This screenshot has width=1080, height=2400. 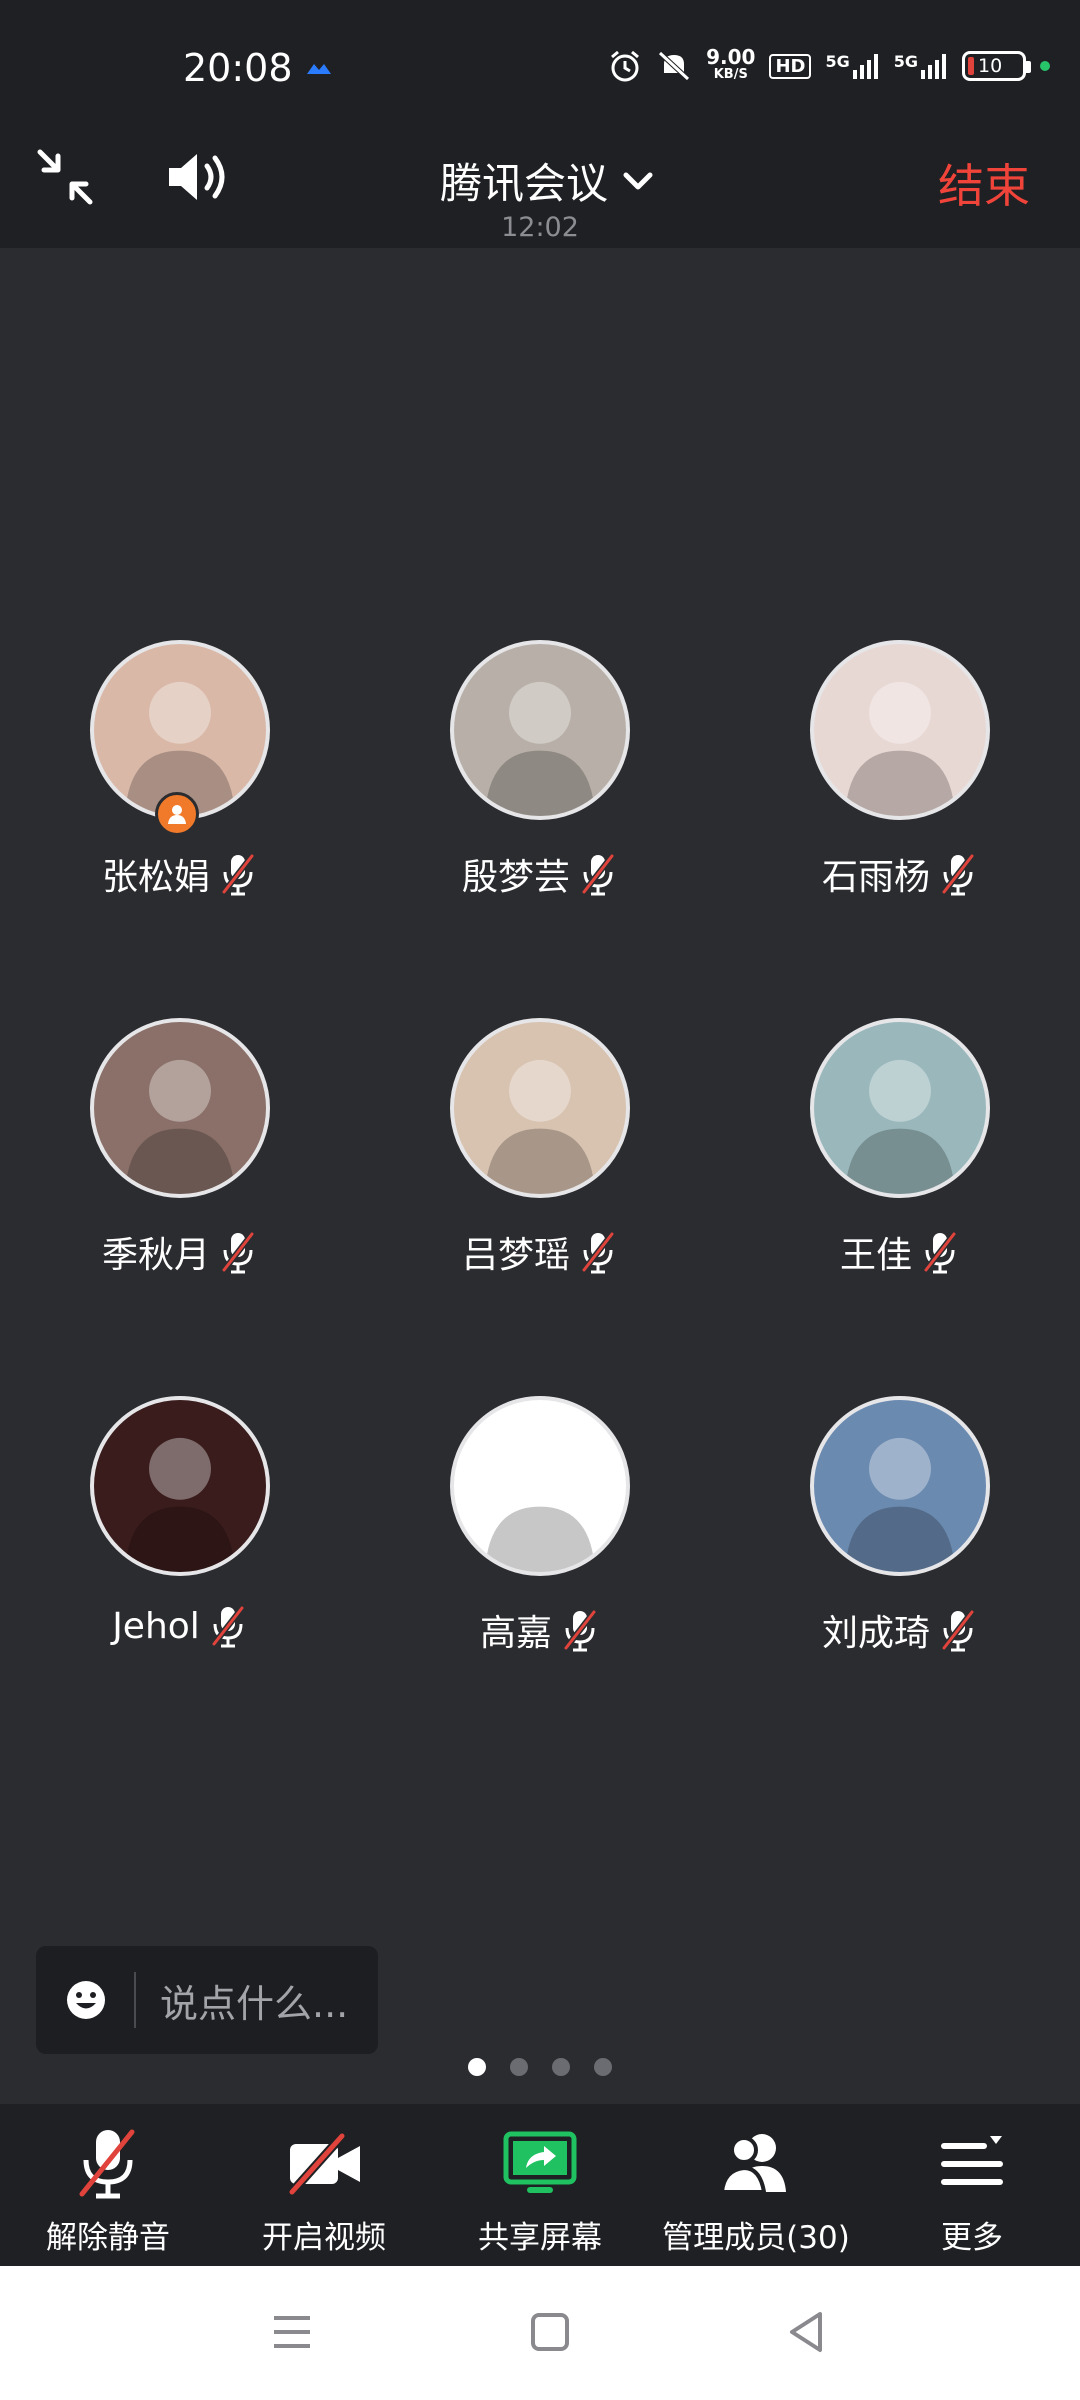 What do you see at coordinates (324, 2164) in the screenshot?
I see `video-off-icon` at bounding box center [324, 2164].